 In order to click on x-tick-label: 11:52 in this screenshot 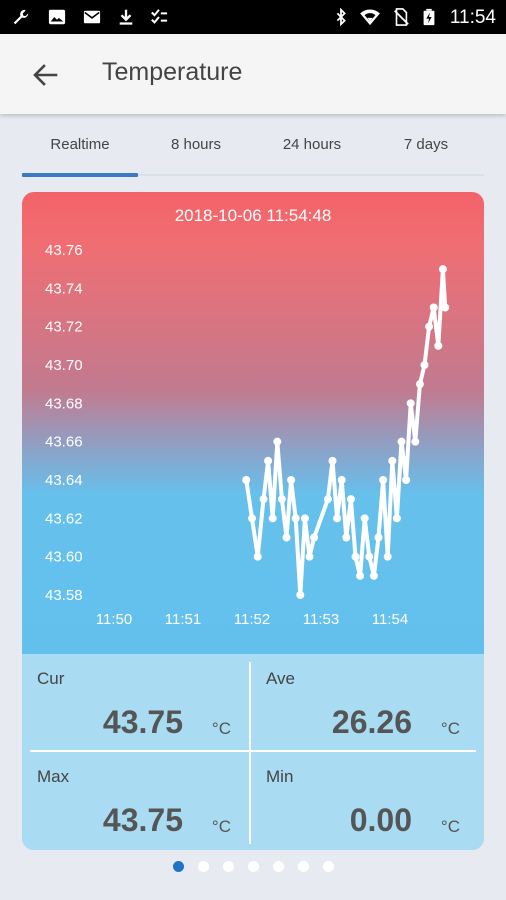, I will do `click(252, 619)`.